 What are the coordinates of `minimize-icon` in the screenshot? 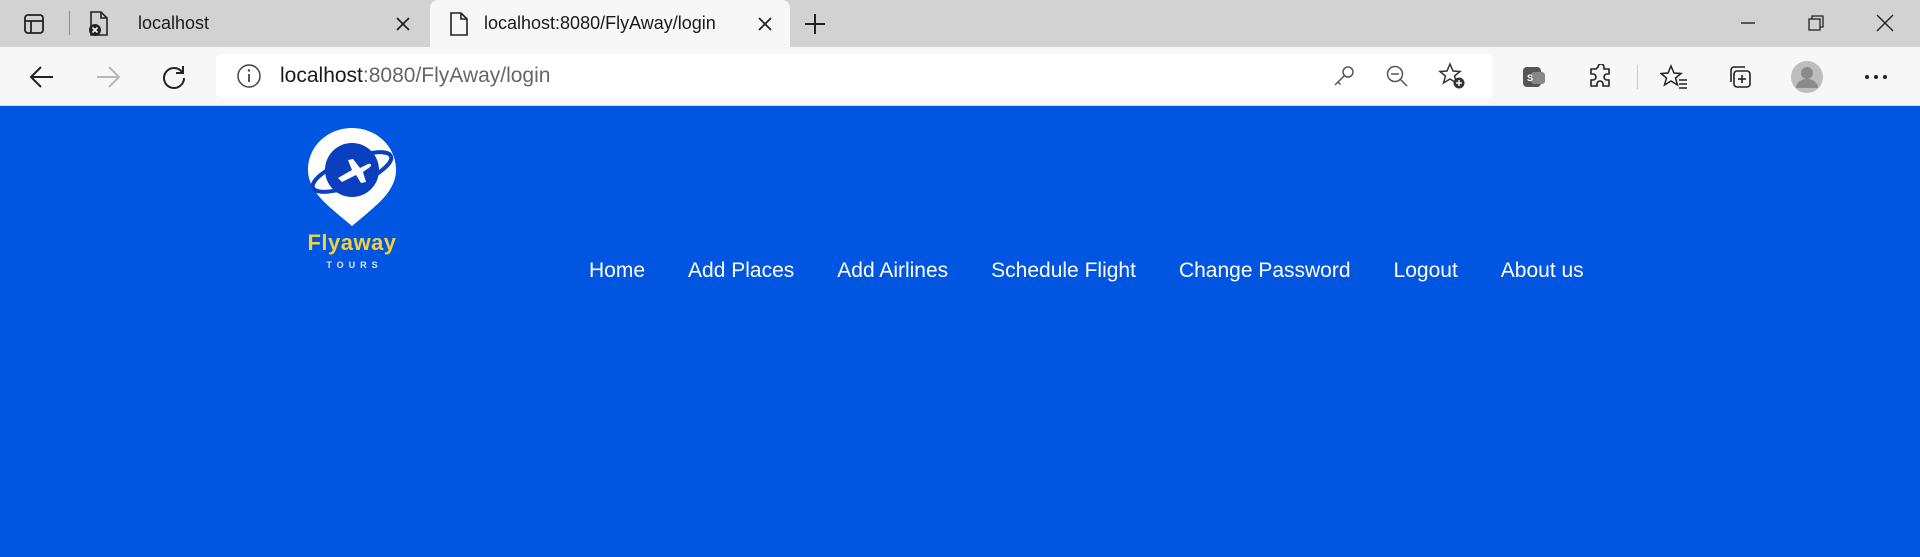 It's located at (1748, 22).